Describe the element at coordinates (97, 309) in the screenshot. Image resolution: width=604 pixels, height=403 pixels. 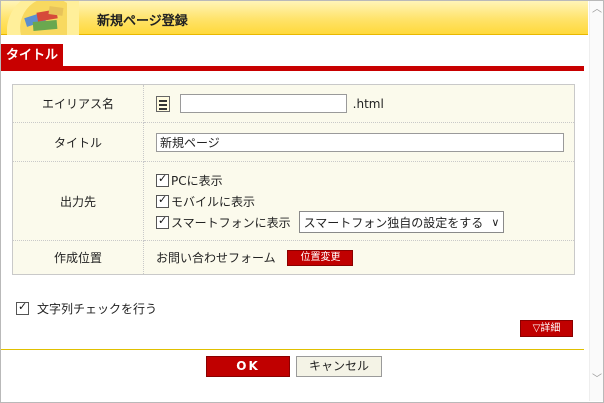
I see `string-check-label: 文字列チェックを行う` at that location.